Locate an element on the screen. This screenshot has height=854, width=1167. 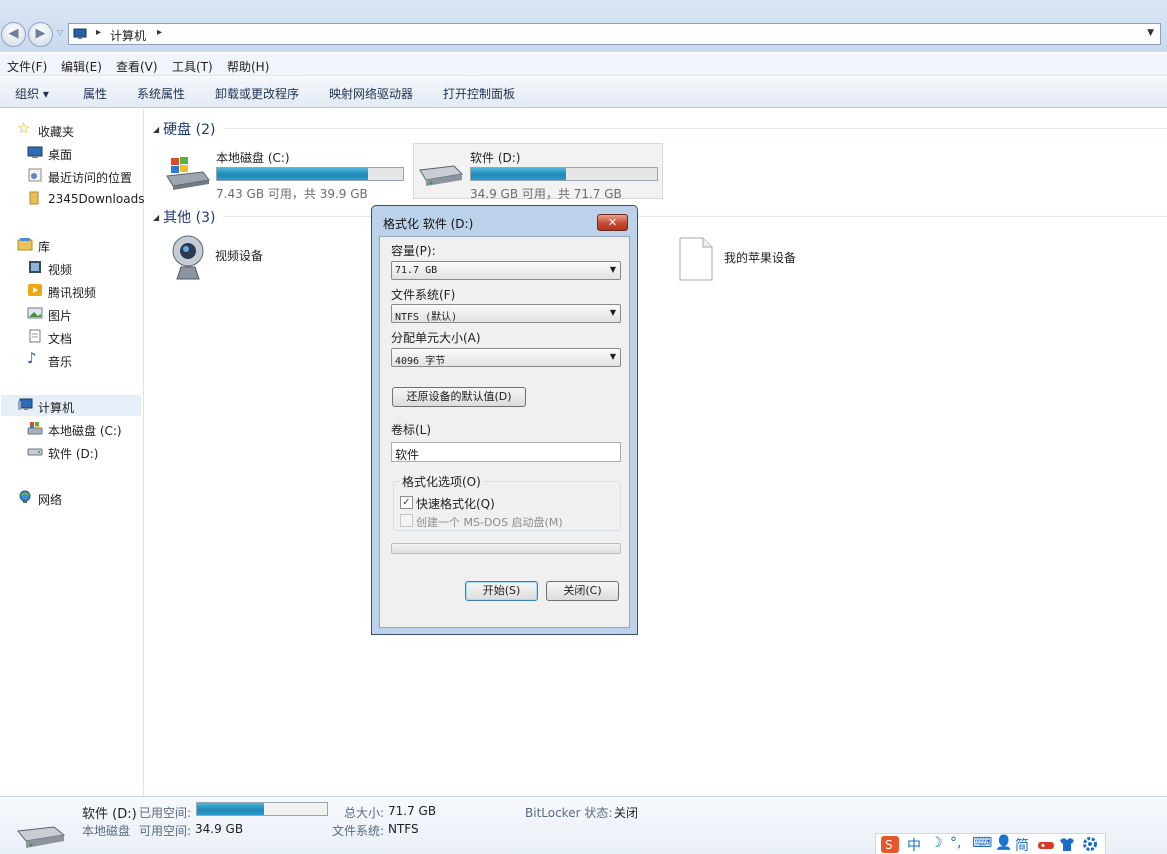
details-type: 本地磁盘 is located at coordinates (106, 831).